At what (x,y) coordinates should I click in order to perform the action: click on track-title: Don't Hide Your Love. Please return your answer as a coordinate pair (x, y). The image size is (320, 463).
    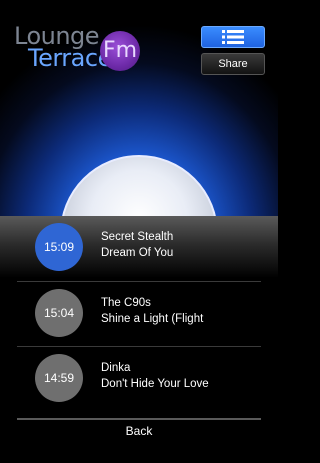
    Looking at the image, I should click on (155, 384).